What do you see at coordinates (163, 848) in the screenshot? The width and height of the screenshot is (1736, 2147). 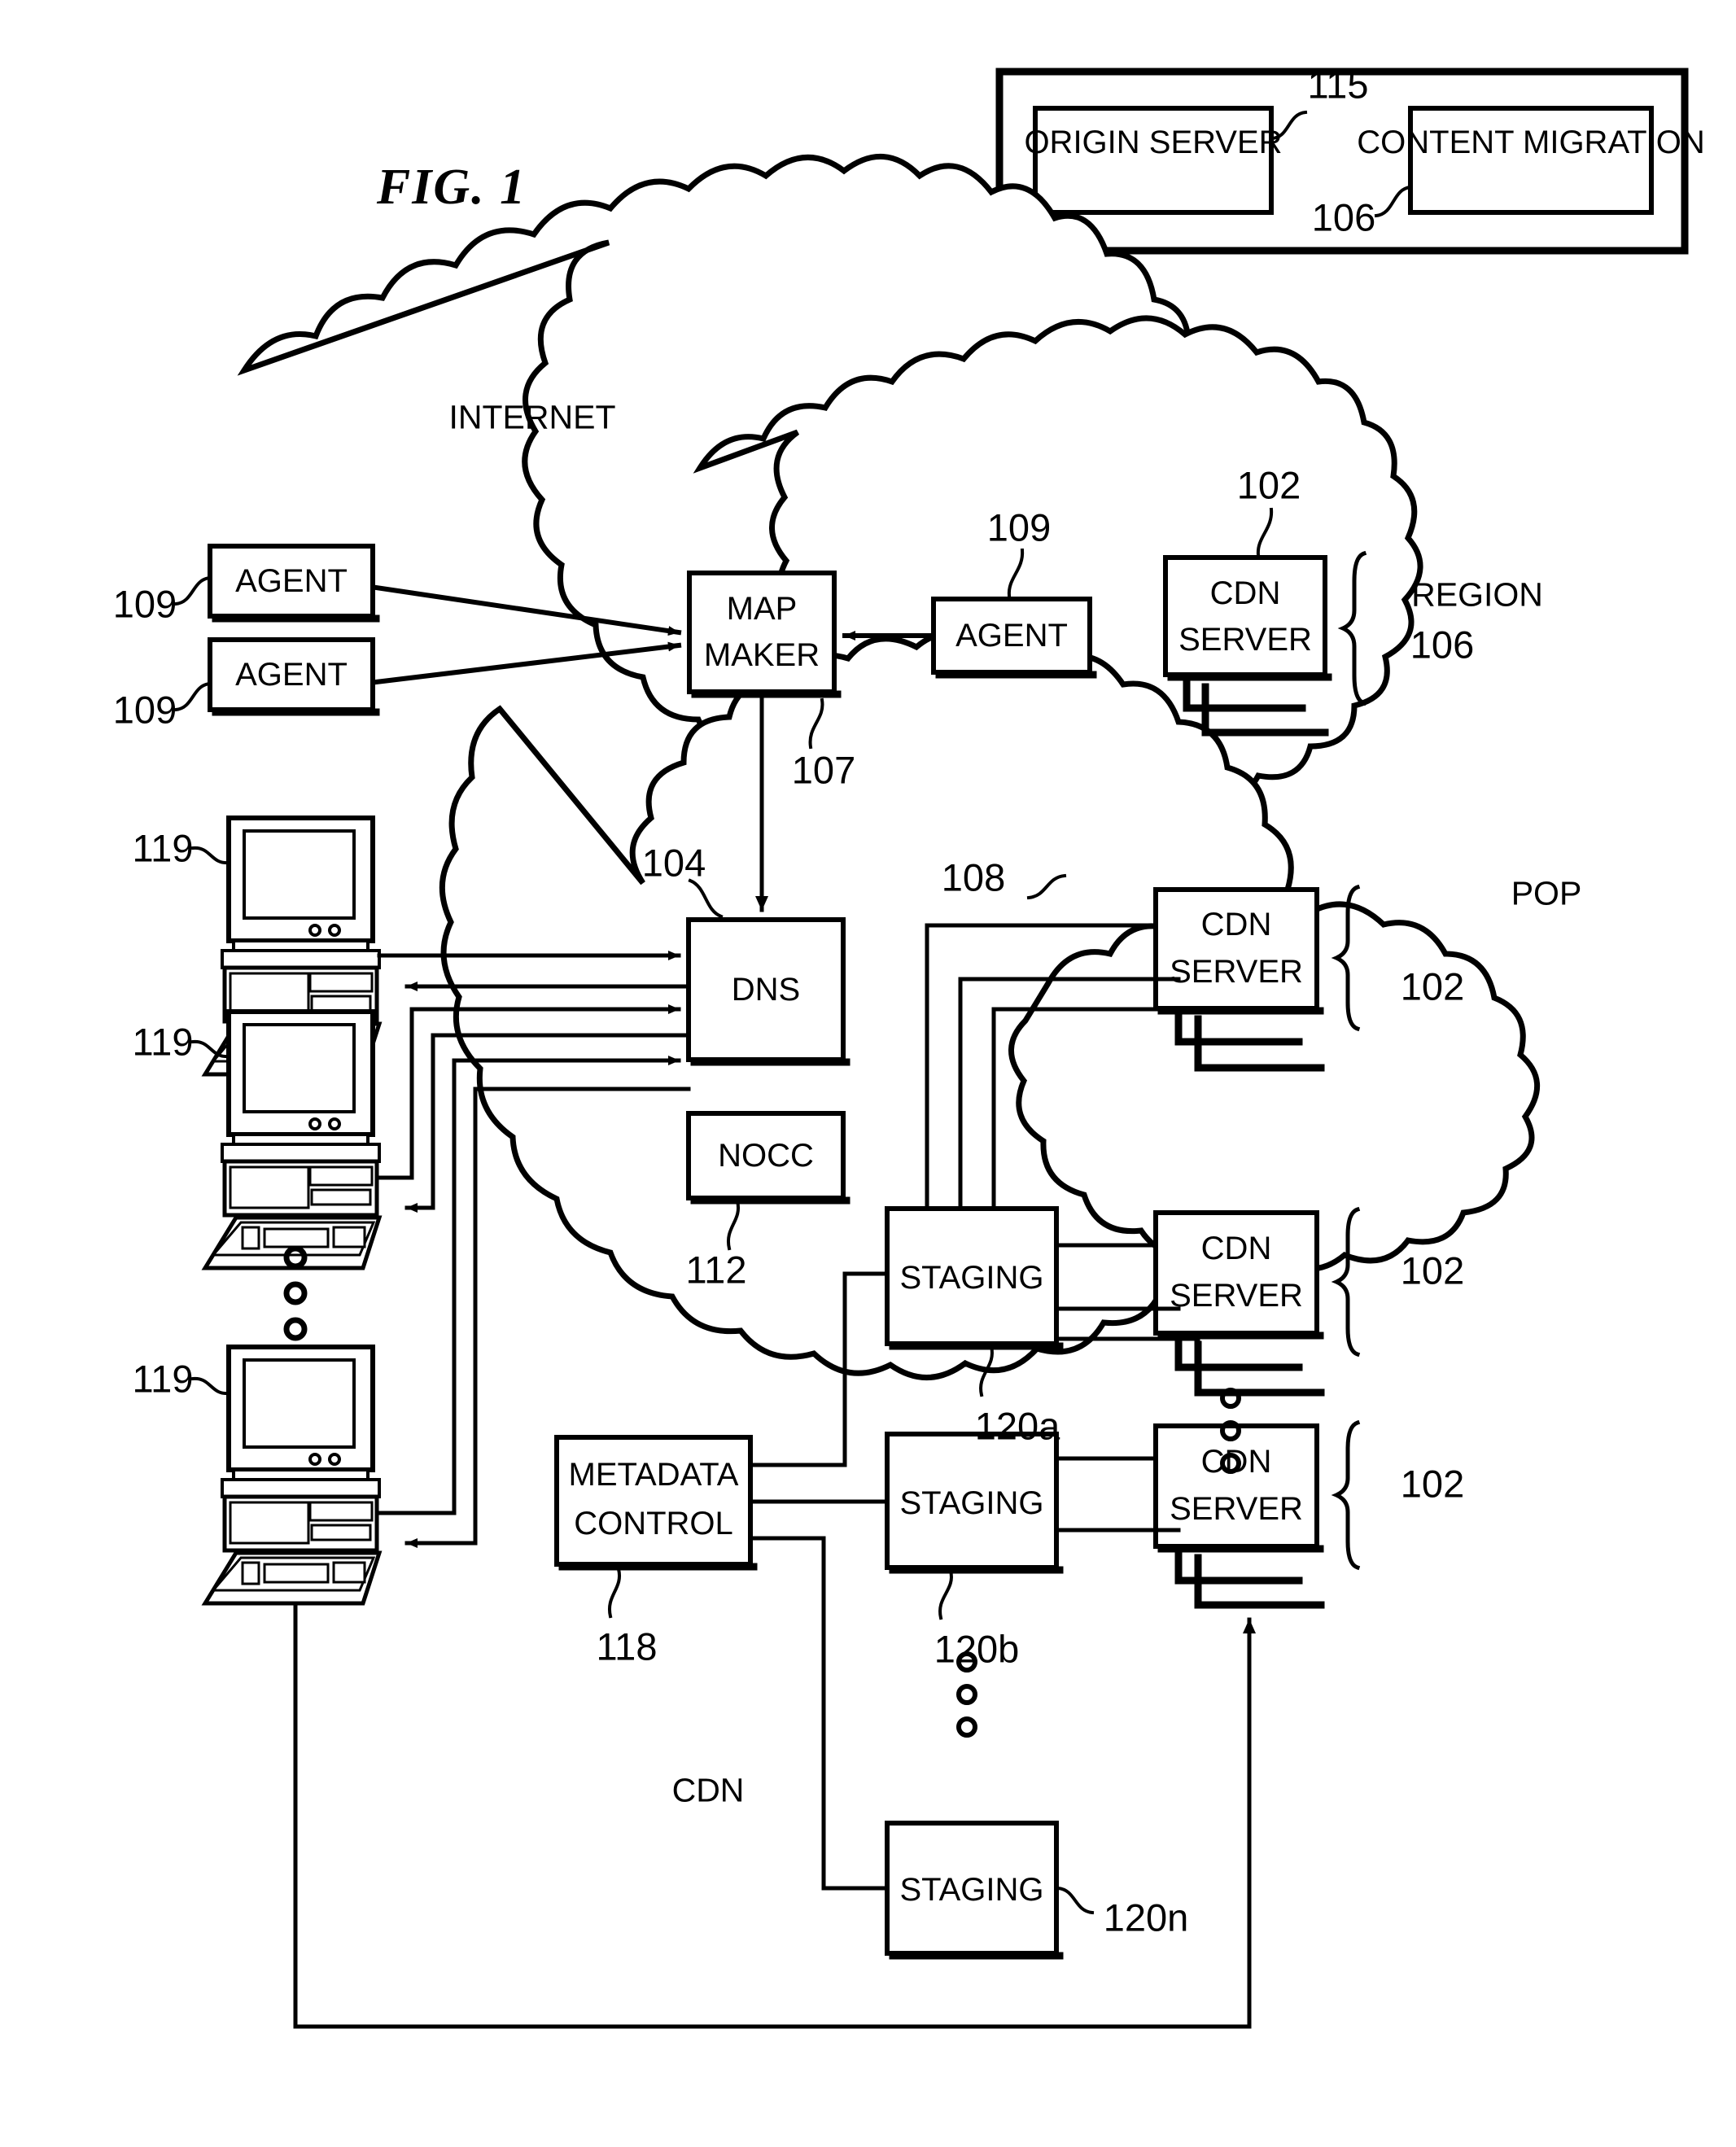 I see `ref-119-a: 119` at bounding box center [163, 848].